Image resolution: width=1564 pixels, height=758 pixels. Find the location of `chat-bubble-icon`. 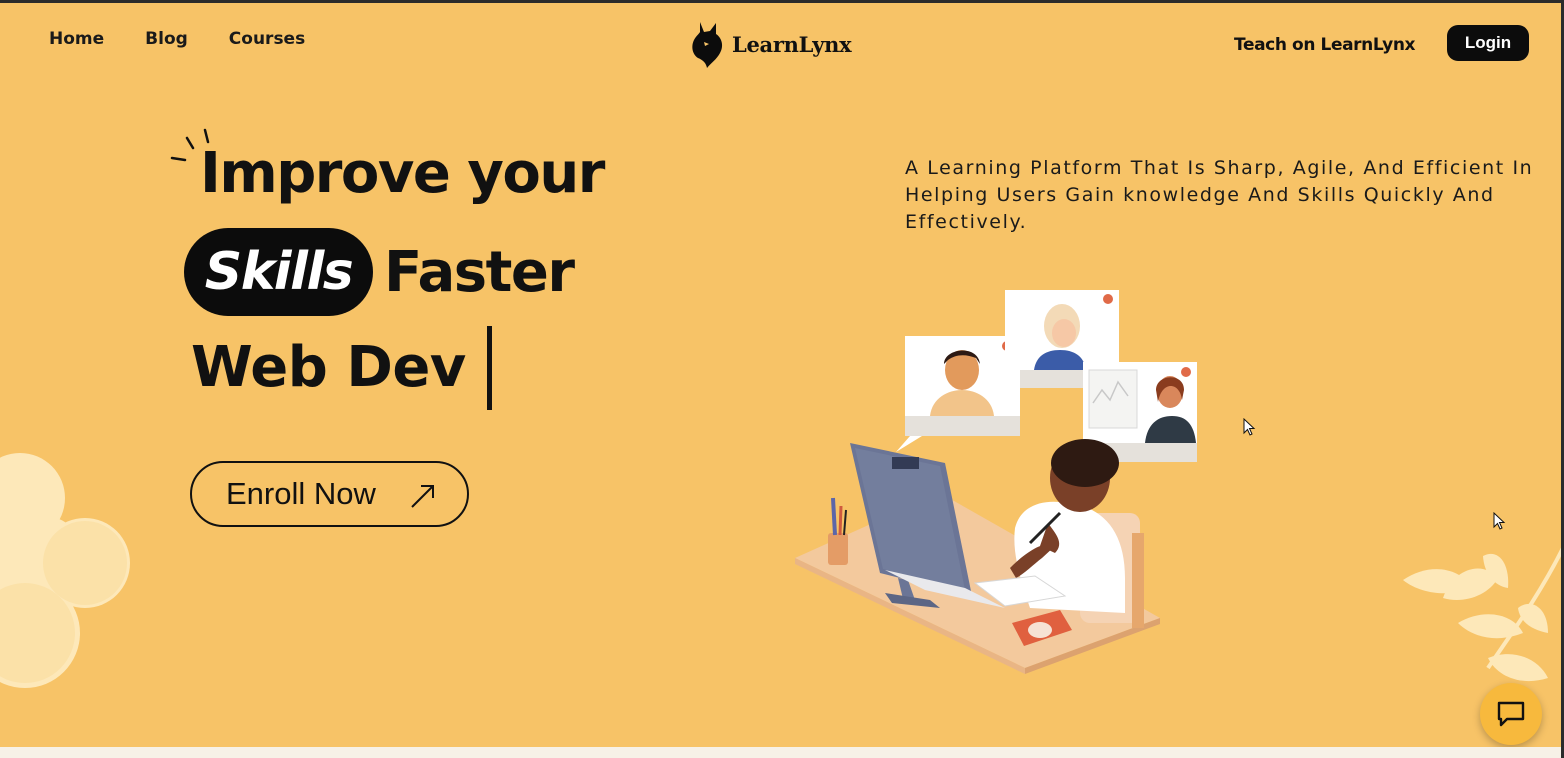

chat-bubble-icon is located at coordinates (1511, 714).